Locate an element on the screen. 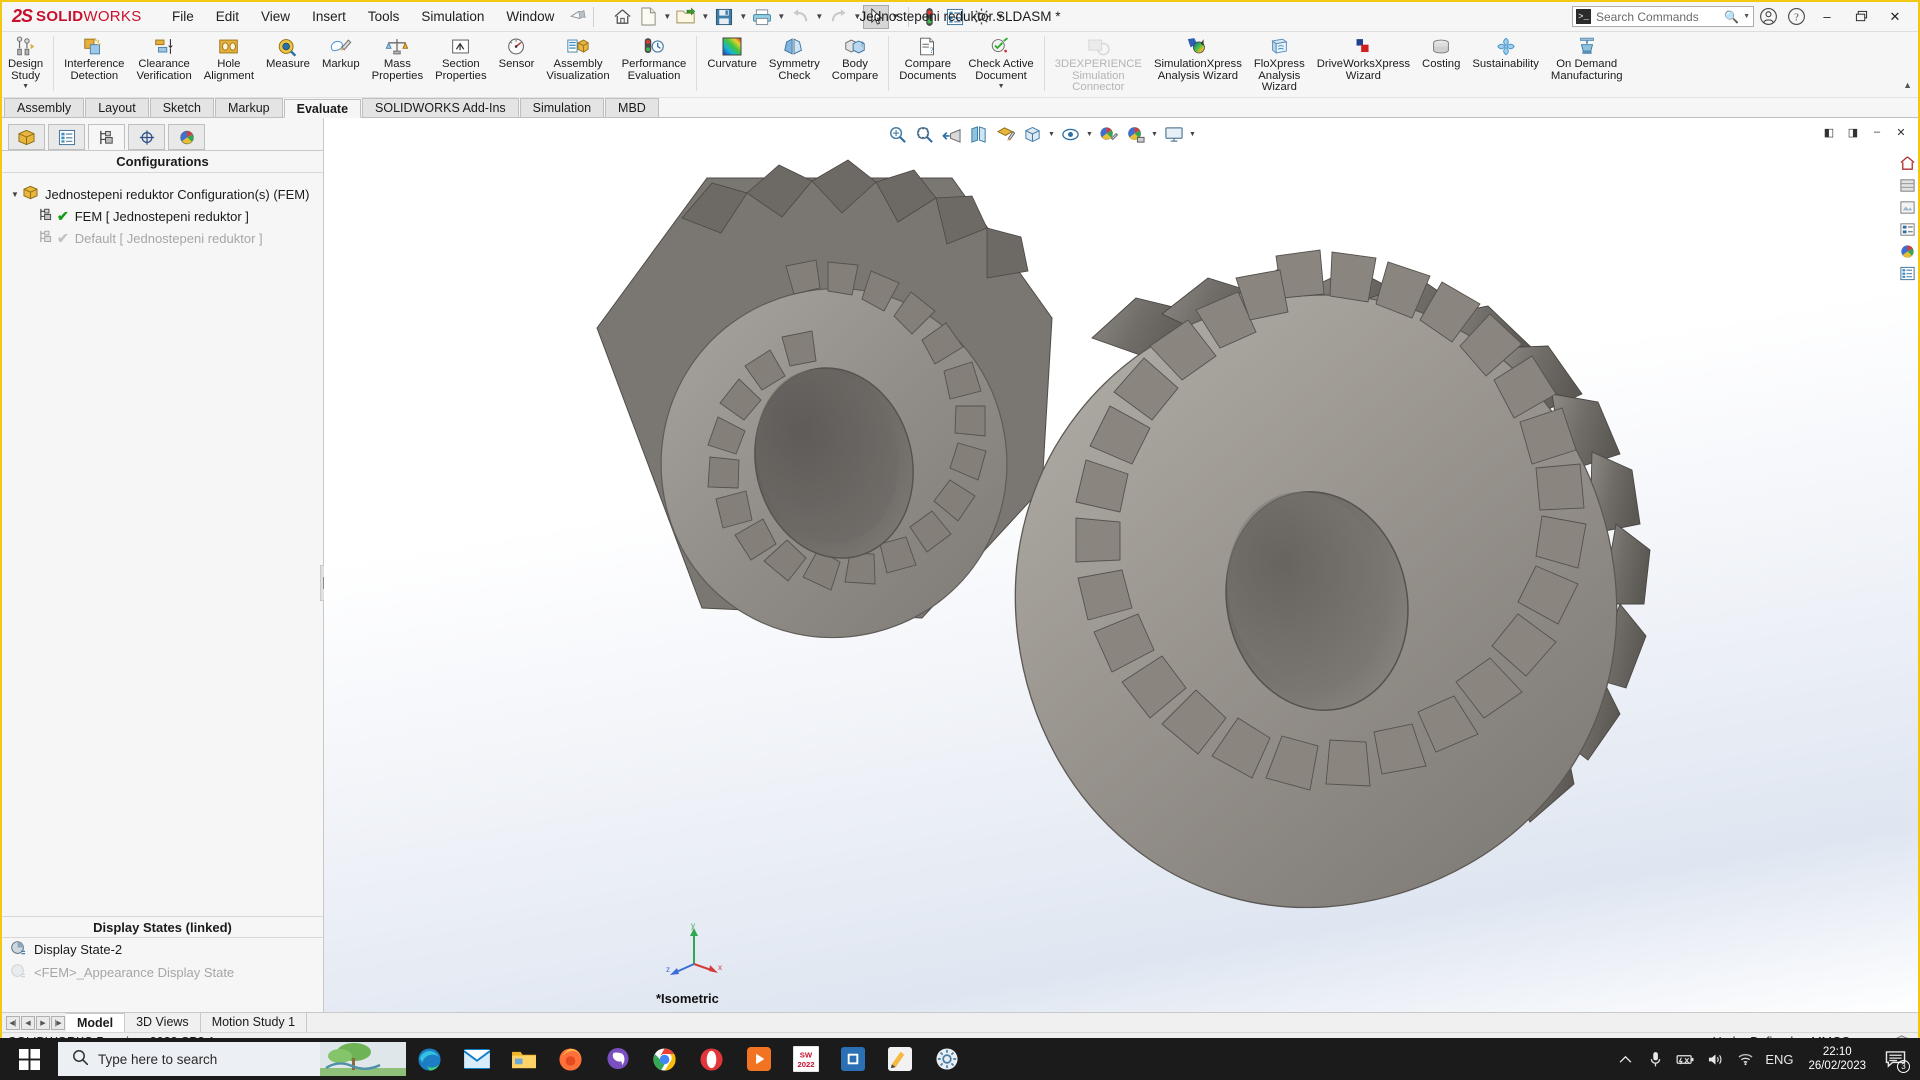 The height and width of the screenshot is (1080, 1920). taskbar-app-microsoft-edge is located at coordinates (429, 1059).